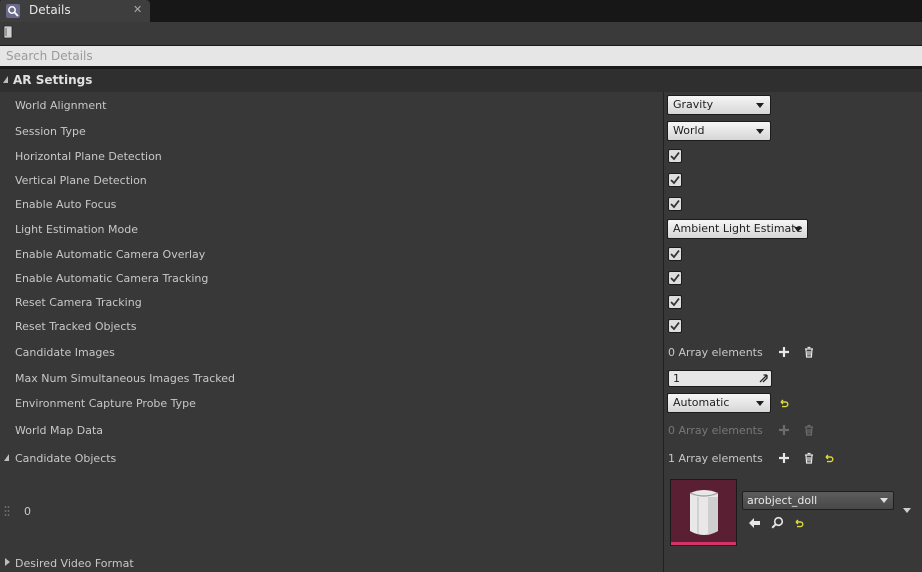 The height and width of the screenshot is (572, 922). I want to click on candidate-images-count: 0 Array elements, so click(715, 352).